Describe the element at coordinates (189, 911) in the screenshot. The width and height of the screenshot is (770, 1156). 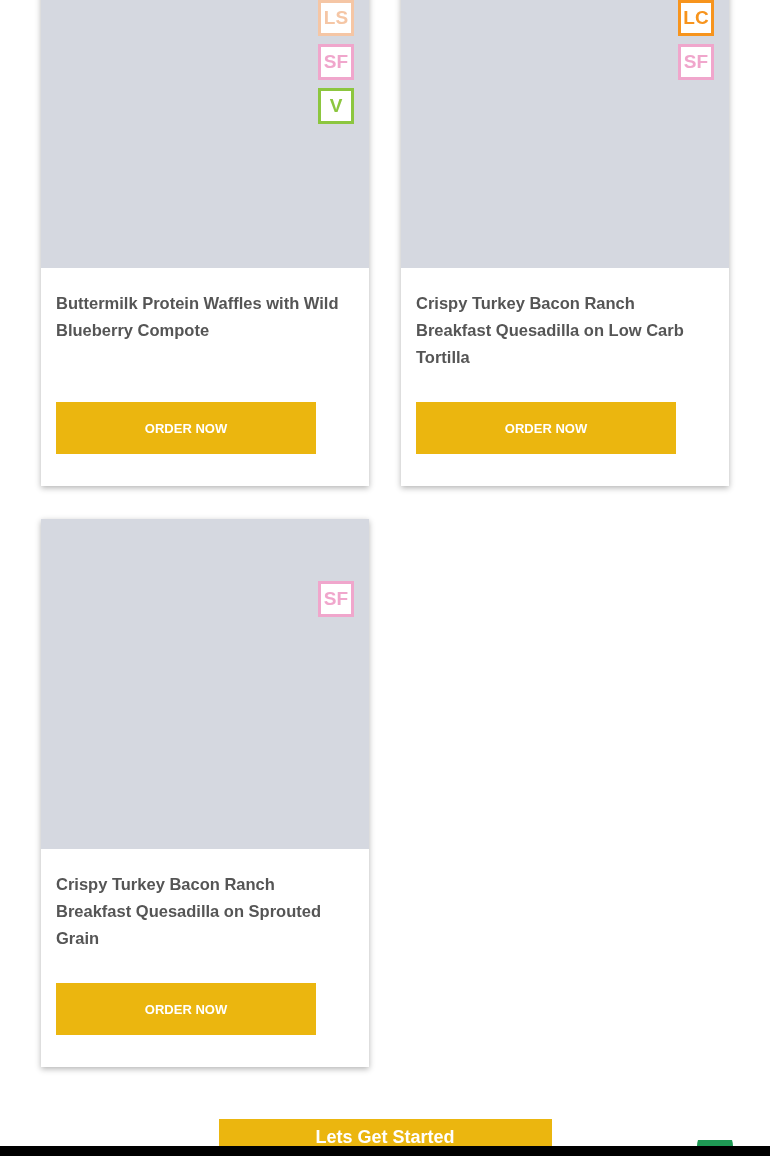
I see `product-title: Crispy Turkey Bacon Ranch Breakfast Quesadilla on Sprouted Grain` at that location.